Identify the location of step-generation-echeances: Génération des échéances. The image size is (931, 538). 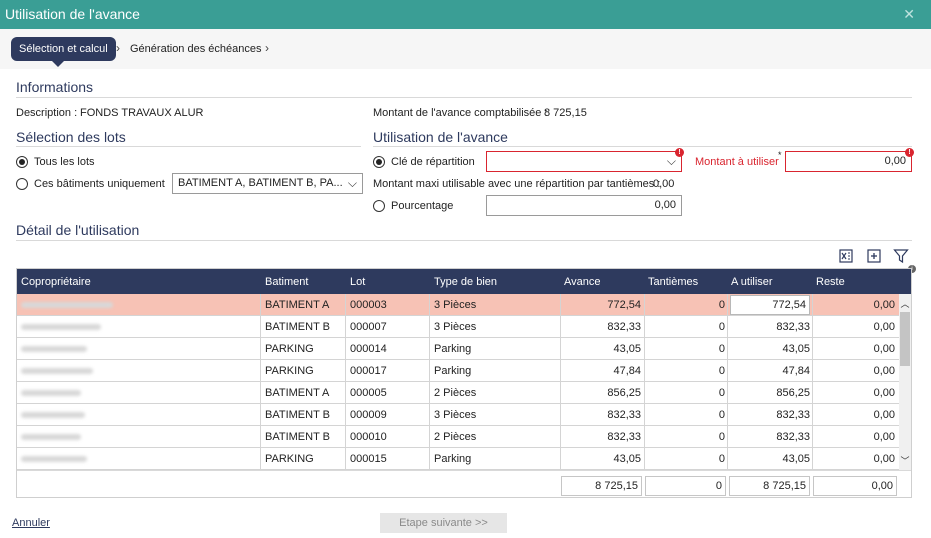
(195, 49).